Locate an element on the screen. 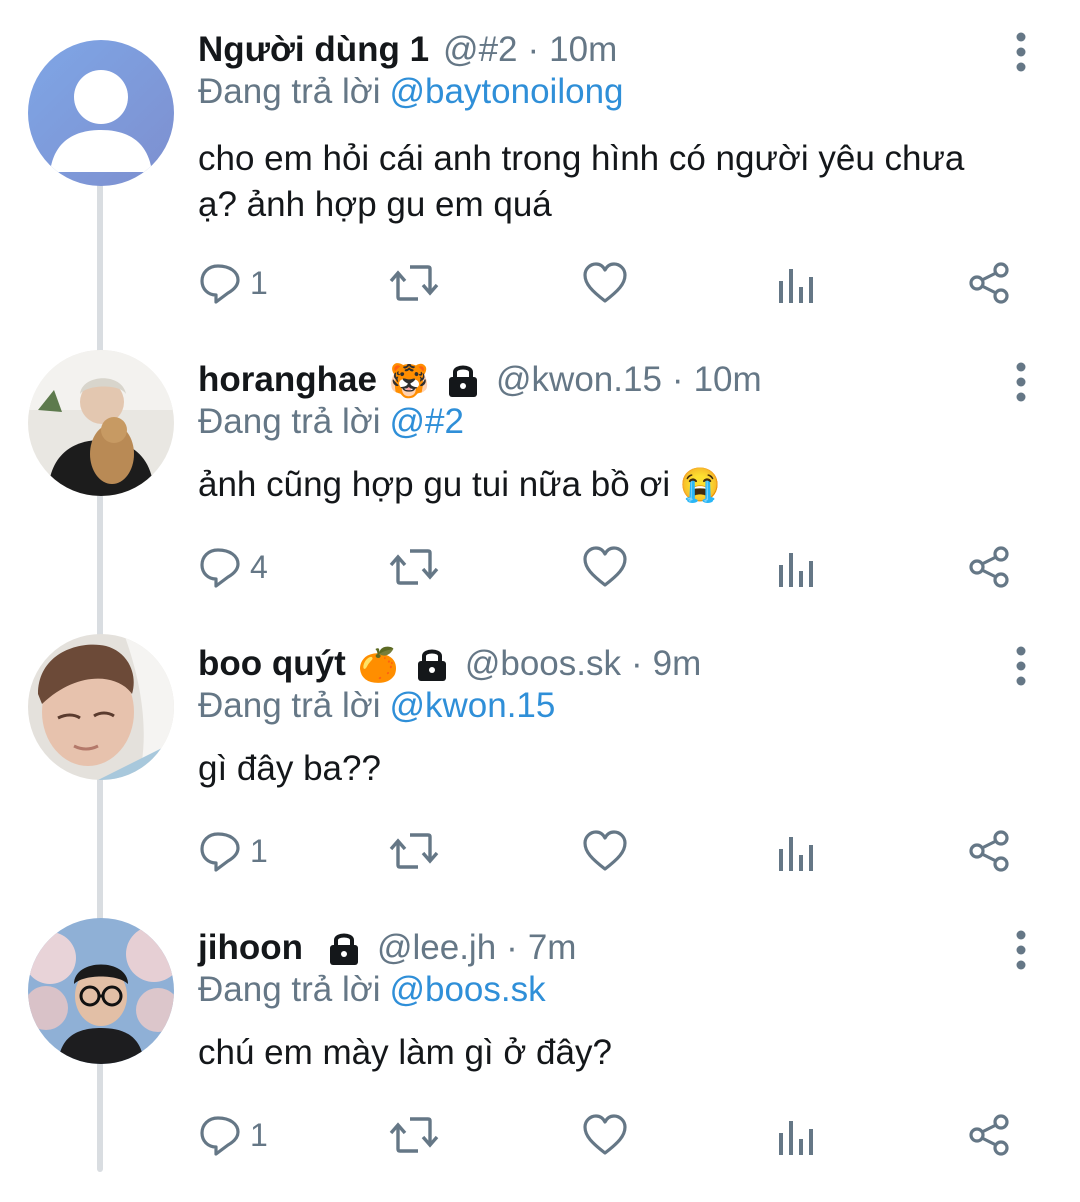 This screenshot has width=1080, height=1202. tweet-header: horanghae 🐯 @kwon.15 · 10m is located at coordinates (480, 380).